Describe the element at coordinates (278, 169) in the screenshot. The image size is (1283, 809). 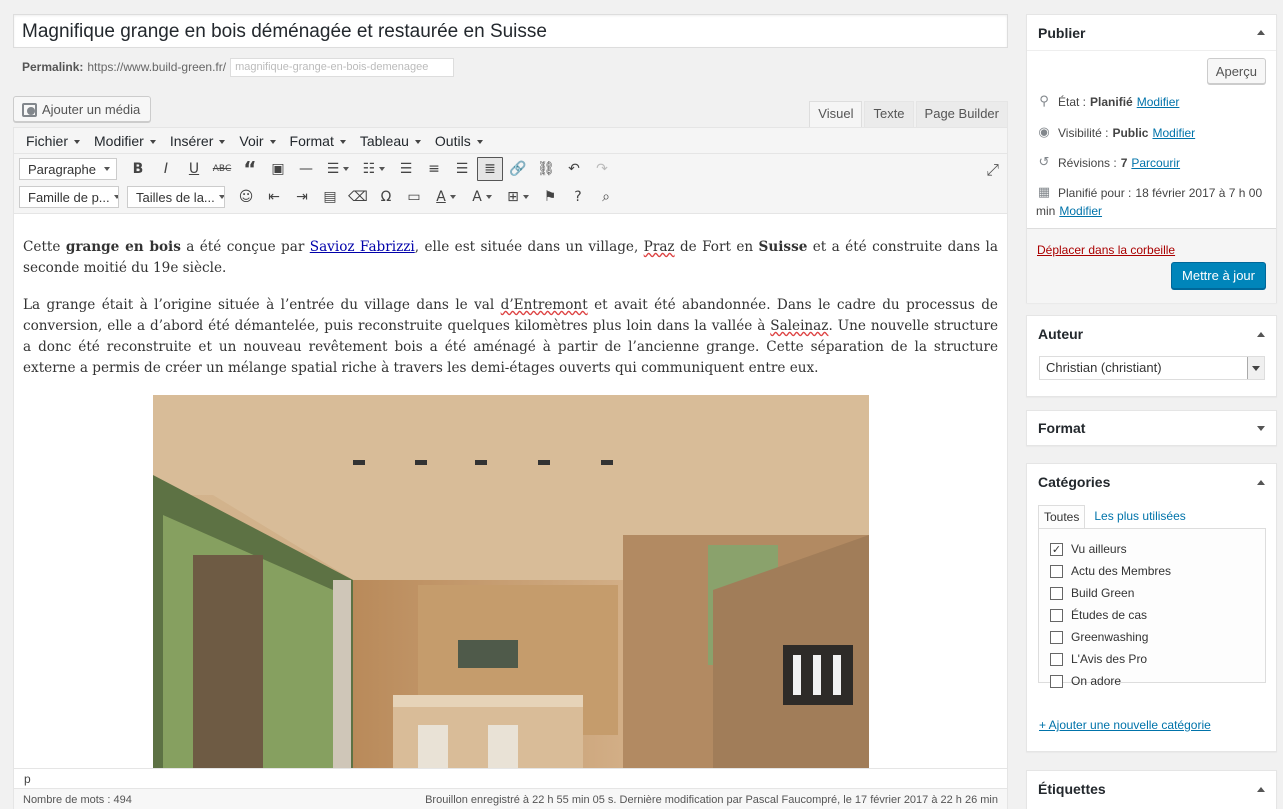
I see `image-icon: ▣` at that location.